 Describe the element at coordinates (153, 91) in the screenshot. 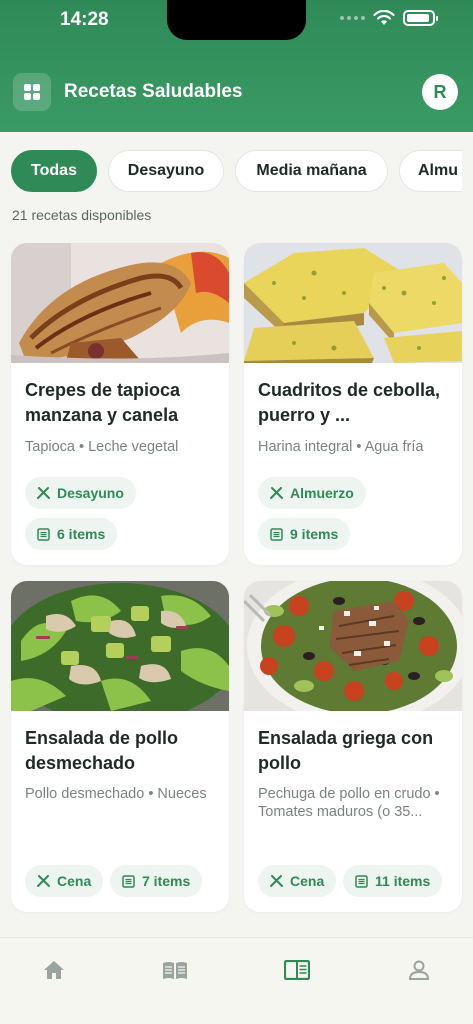

I see `app-title: Recetas Saludables` at that location.